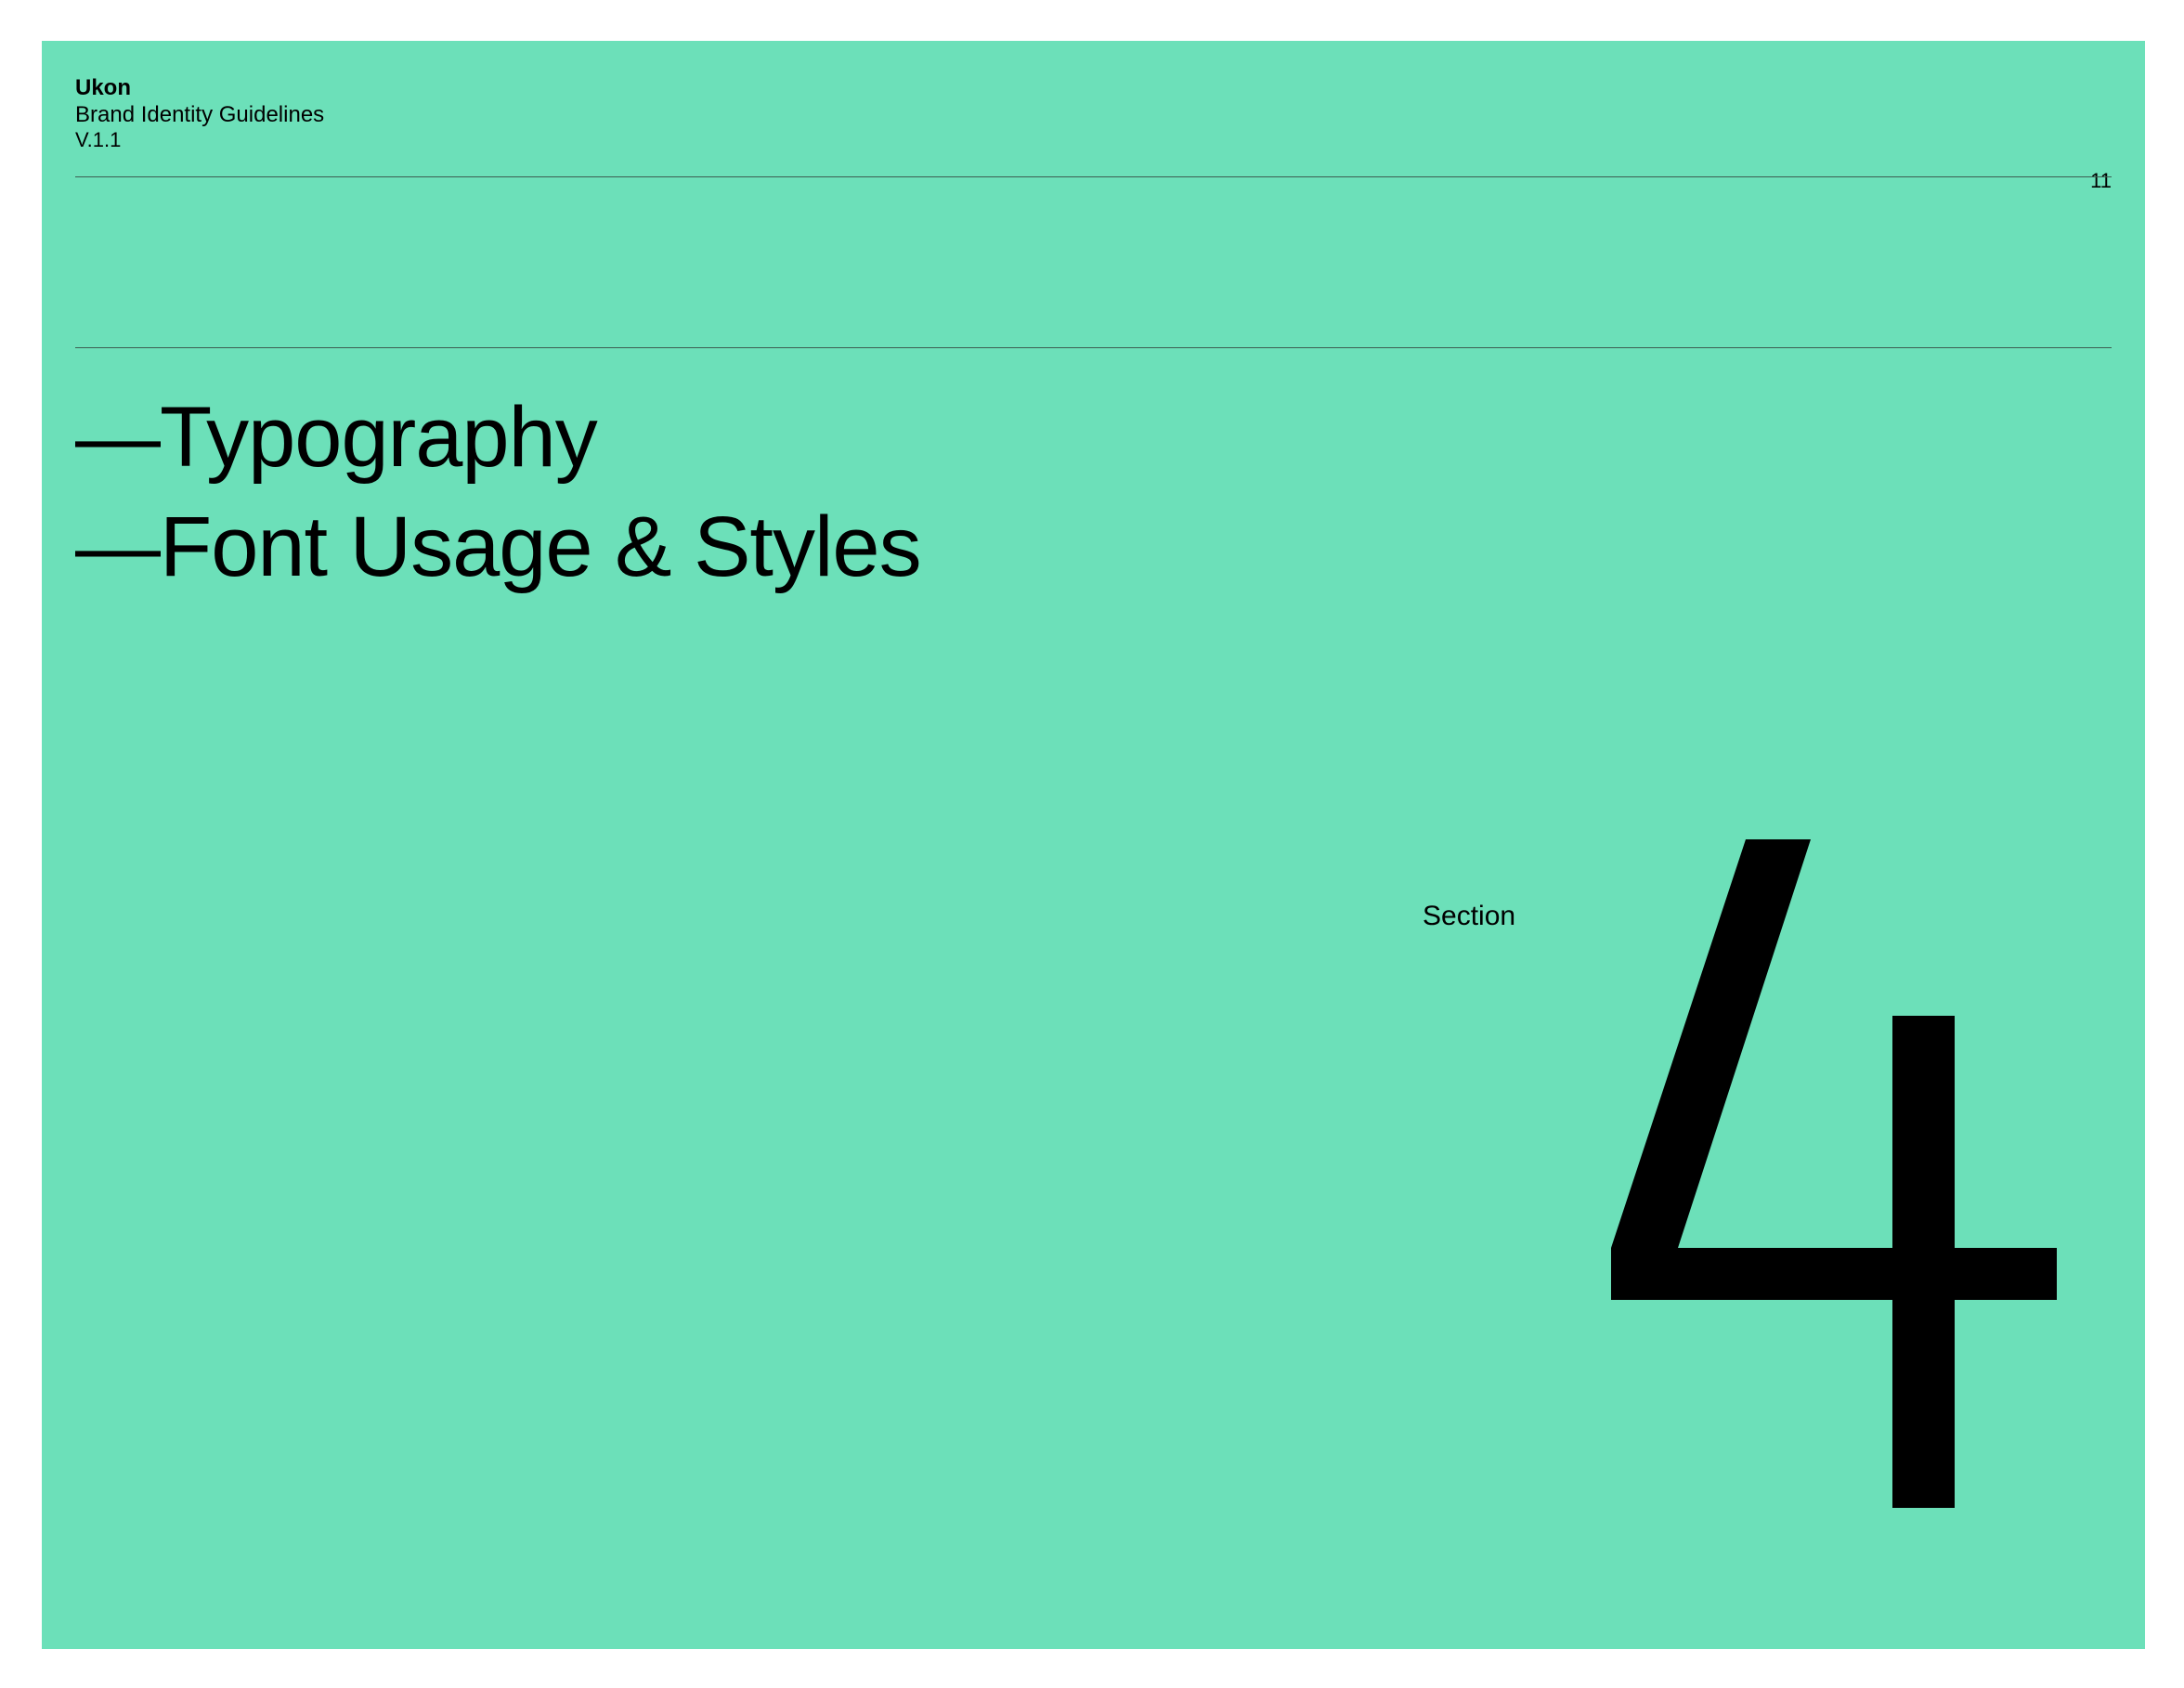  What do you see at coordinates (103, 87) in the screenshot?
I see `brand-name: Ukon` at bounding box center [103, 87].